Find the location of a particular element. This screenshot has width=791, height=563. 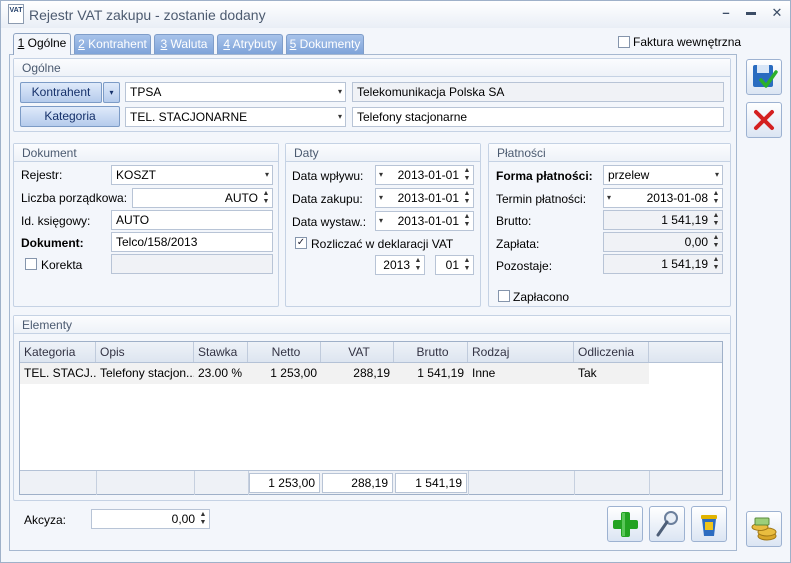

miesiac-stepper: 01 ▲ ▼ is located at coordinates (454, 265).